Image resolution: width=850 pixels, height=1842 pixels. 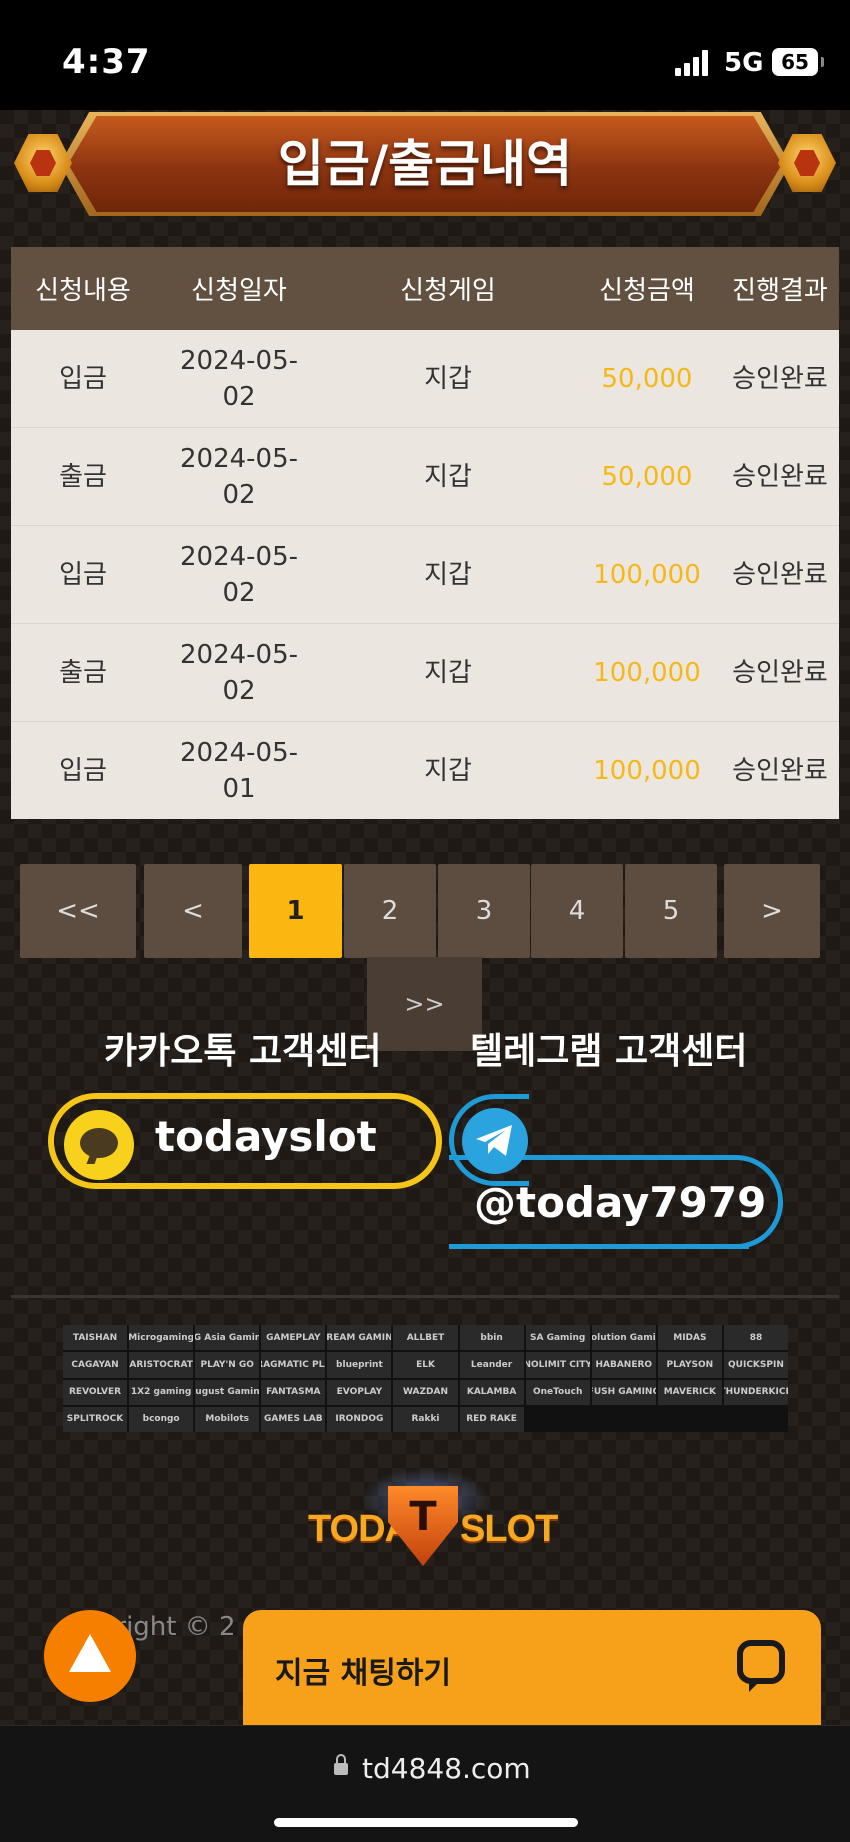 I want to click on provider-logo: RED RAKE, so click(x=491, y=1419).